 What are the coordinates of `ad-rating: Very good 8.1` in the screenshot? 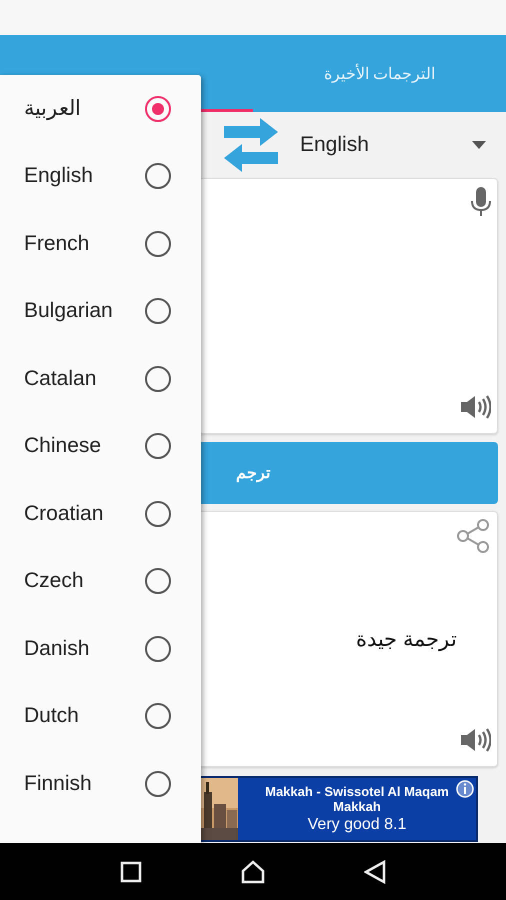 It's located at (357, 825).